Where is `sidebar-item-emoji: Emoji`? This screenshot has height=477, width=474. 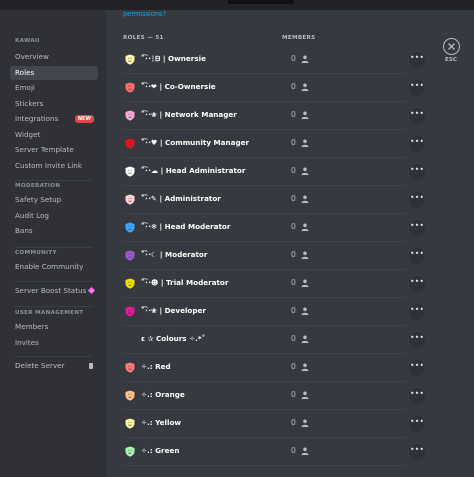
sidebar-item-emoji: Emoji is located at coordinates (54, 88).